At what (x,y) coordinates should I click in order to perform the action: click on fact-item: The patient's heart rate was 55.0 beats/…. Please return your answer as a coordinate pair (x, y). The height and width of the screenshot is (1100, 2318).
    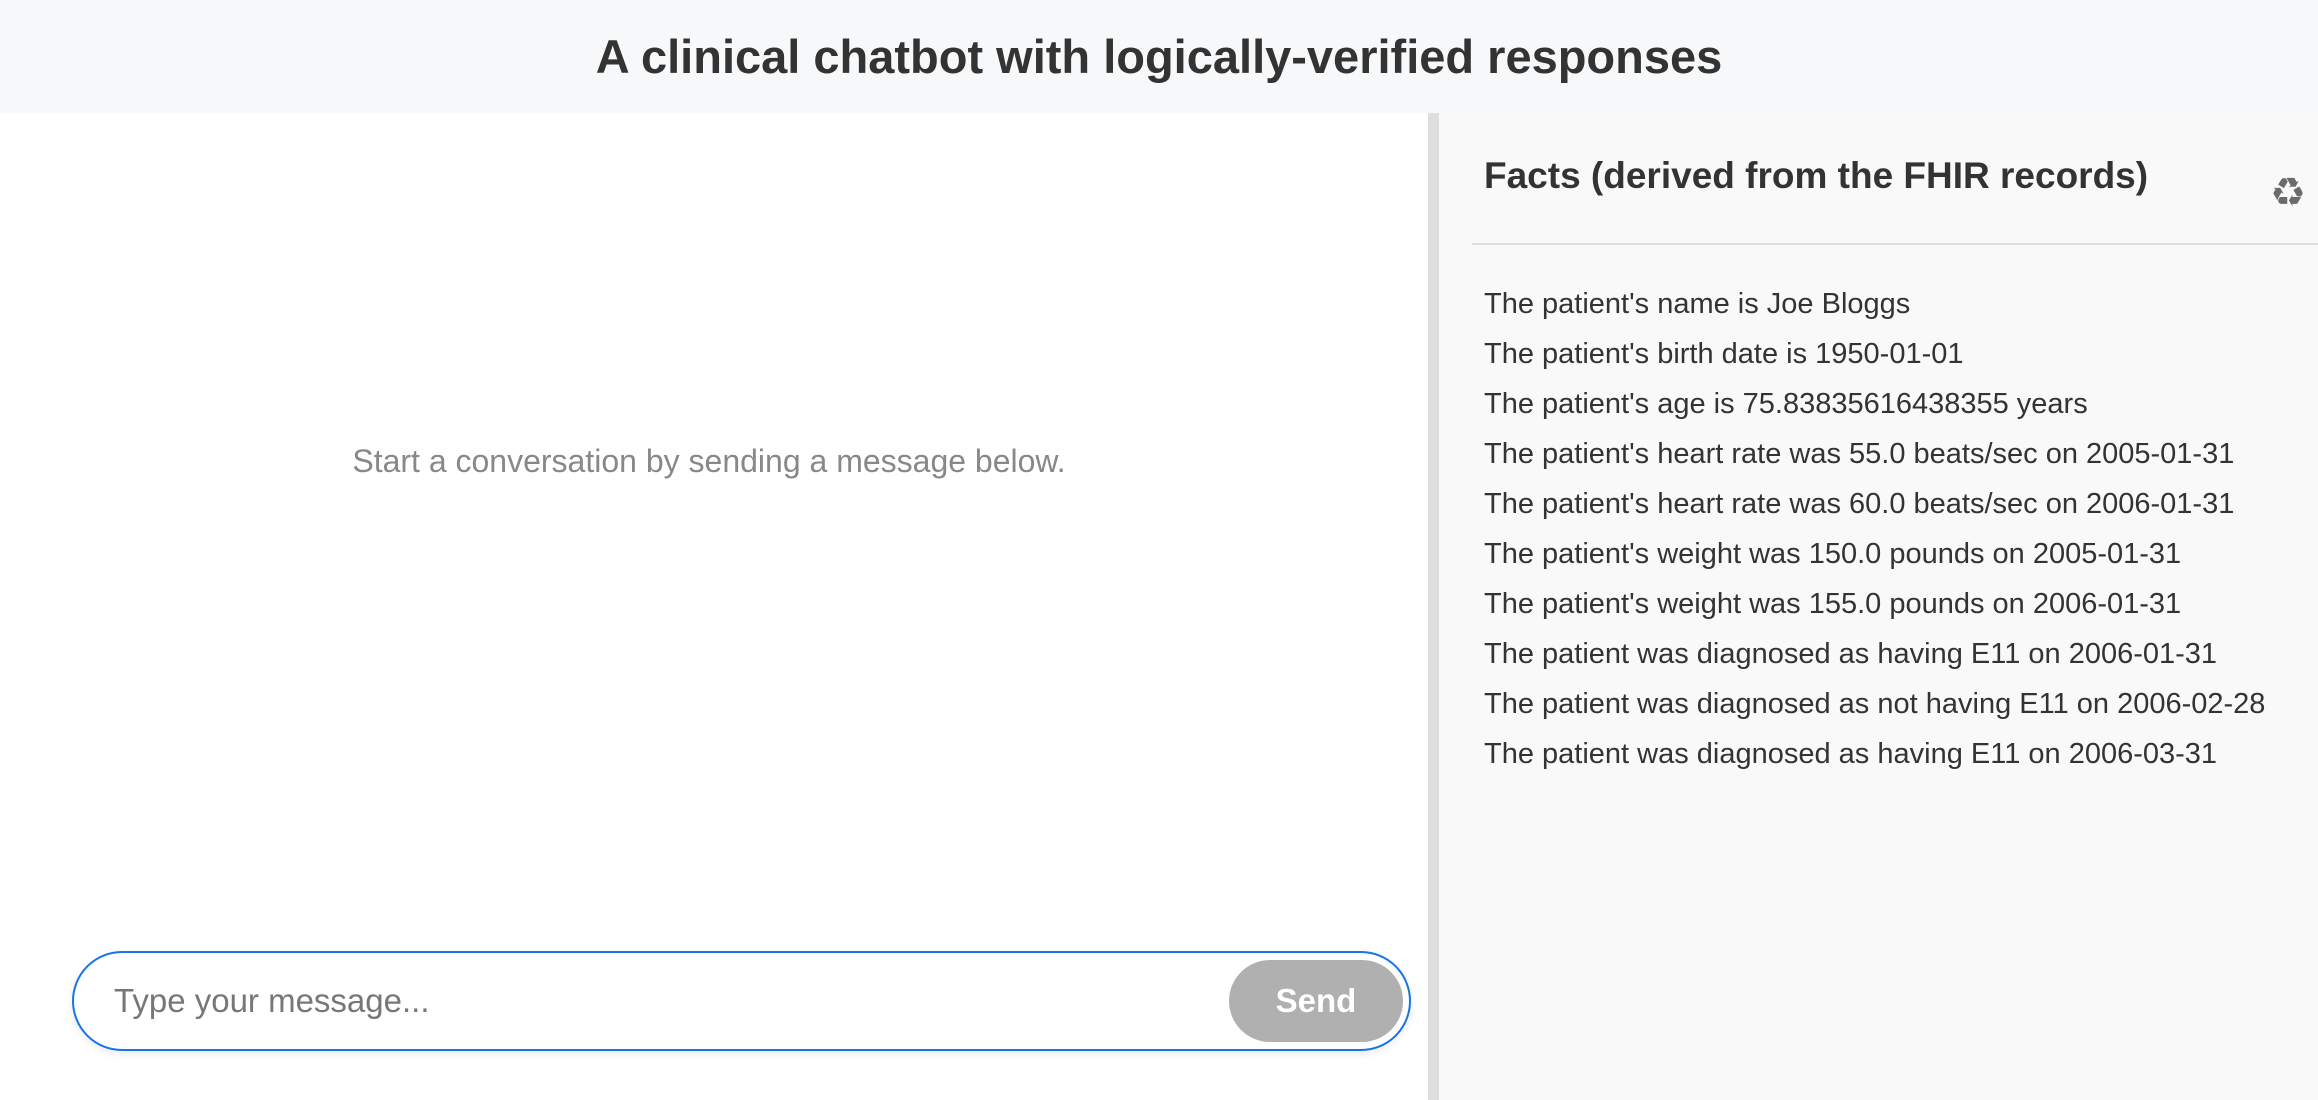
    Looking at the image, I should click on (1859, 454).